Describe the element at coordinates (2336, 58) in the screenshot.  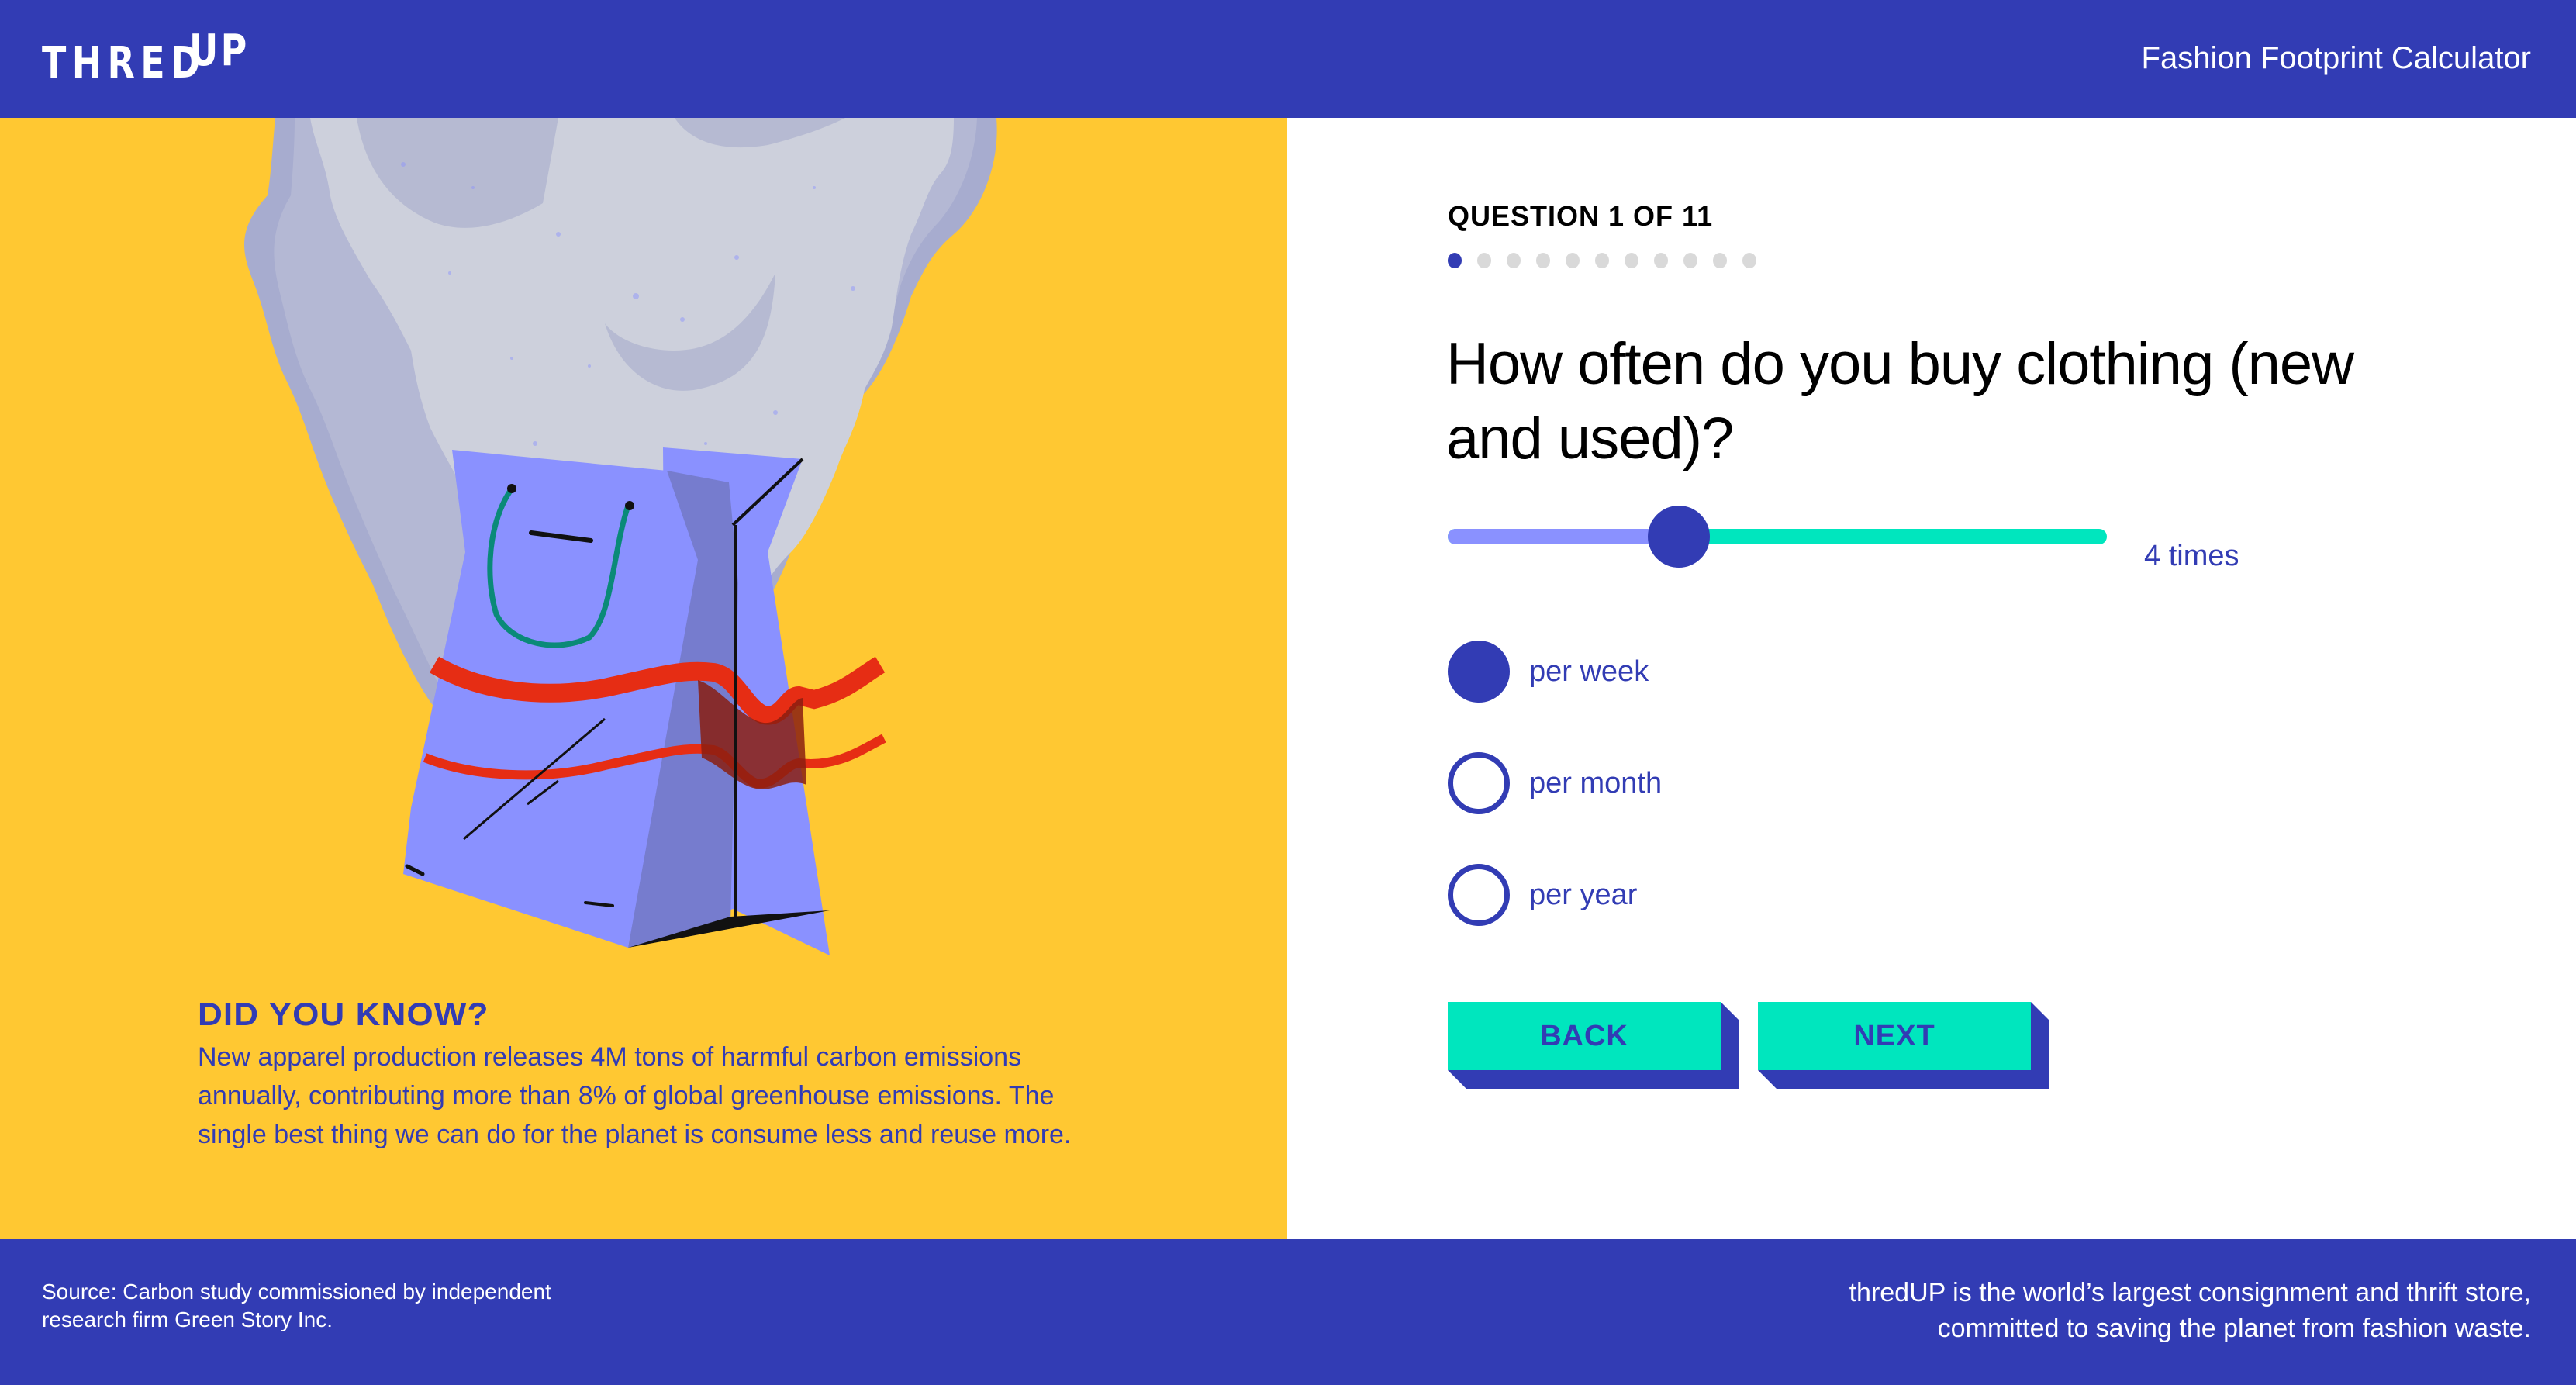
I see `page-title: Fashion Footprint Calculator` at that location.